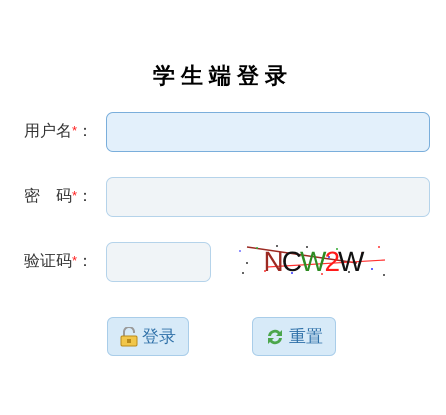 This screenshot has height=415, width=446. I want to click on password-field, so click(268, 197).